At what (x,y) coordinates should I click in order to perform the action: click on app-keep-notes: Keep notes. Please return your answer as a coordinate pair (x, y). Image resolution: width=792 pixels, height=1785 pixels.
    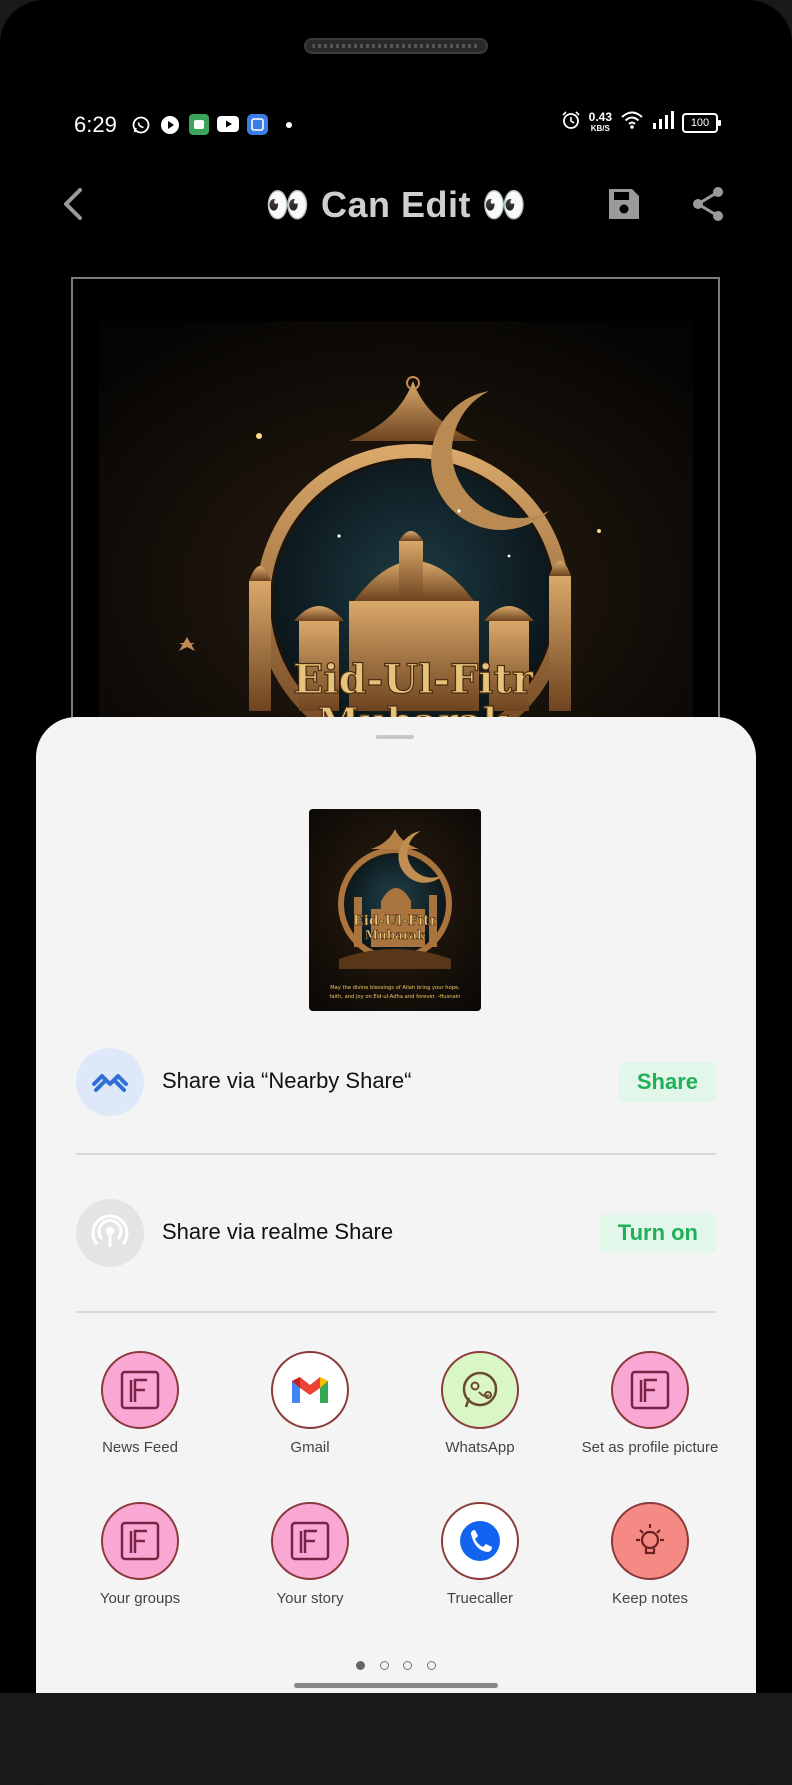
    Looking at the image, I should click on (650, 1554).